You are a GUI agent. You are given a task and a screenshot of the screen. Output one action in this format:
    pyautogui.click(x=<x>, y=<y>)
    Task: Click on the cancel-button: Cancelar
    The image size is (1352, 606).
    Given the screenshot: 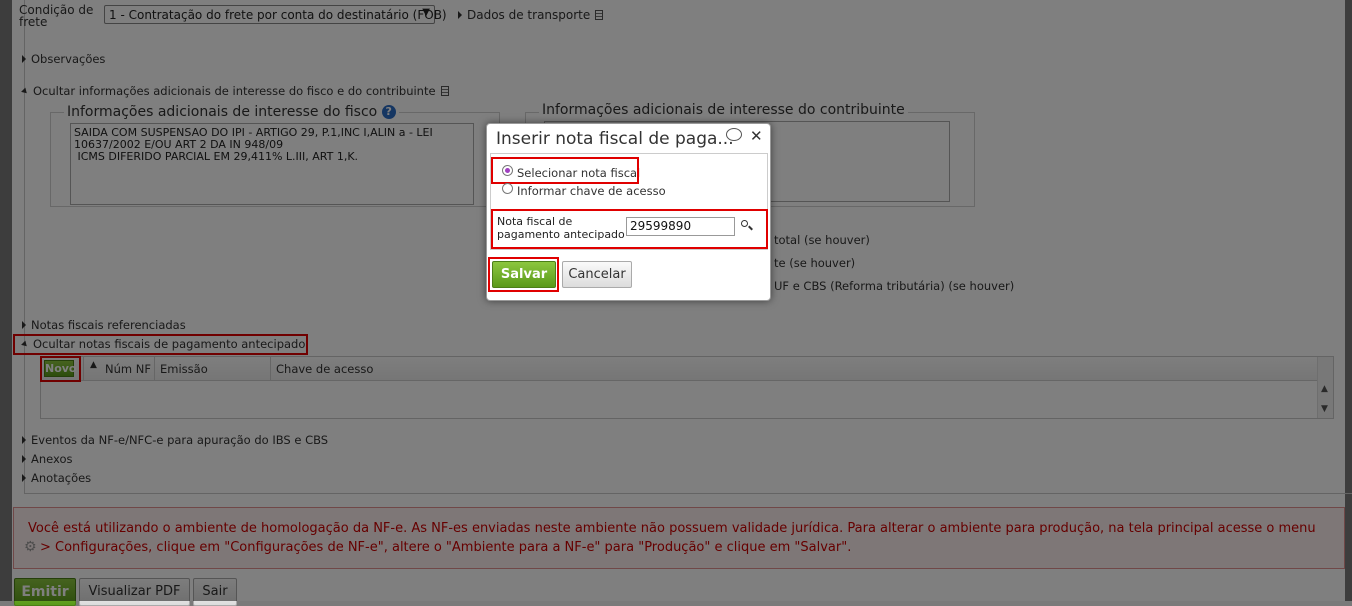 What is the action you would take?
    pyautogui.click(x=597, y=274)
    